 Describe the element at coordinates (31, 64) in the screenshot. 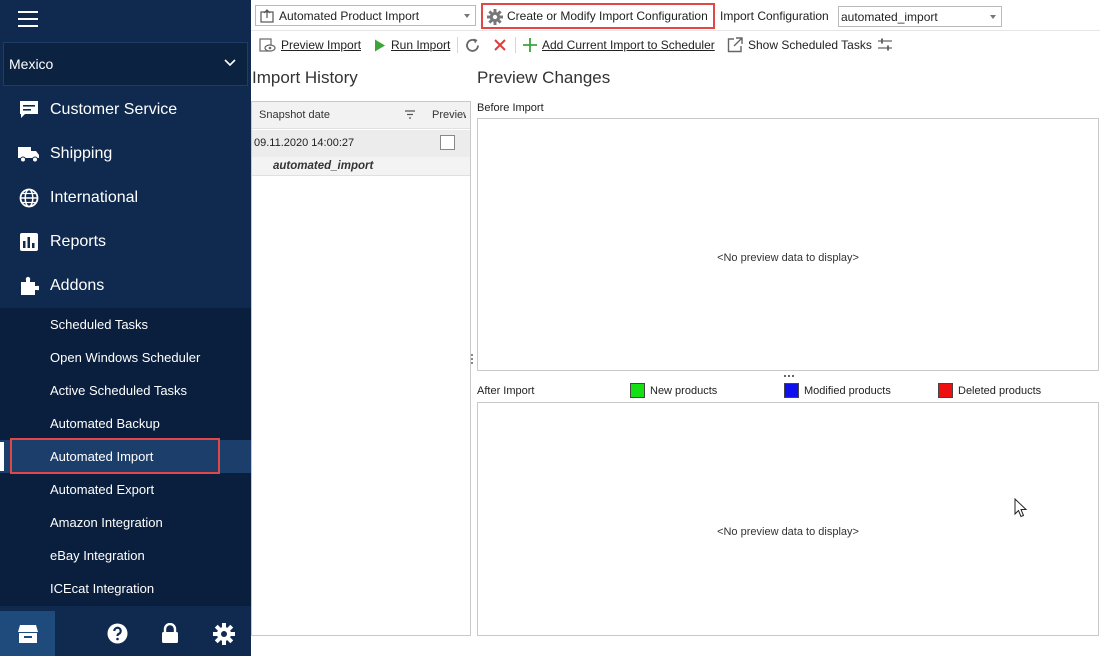

I see `store-select-value: Mexico` at that location.